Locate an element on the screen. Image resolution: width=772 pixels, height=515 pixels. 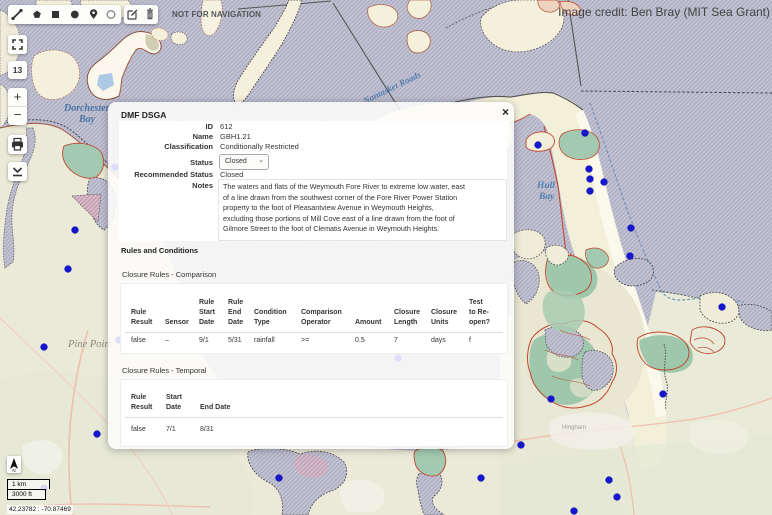
svg-text: Hingham is located at coordinates (574, 428).